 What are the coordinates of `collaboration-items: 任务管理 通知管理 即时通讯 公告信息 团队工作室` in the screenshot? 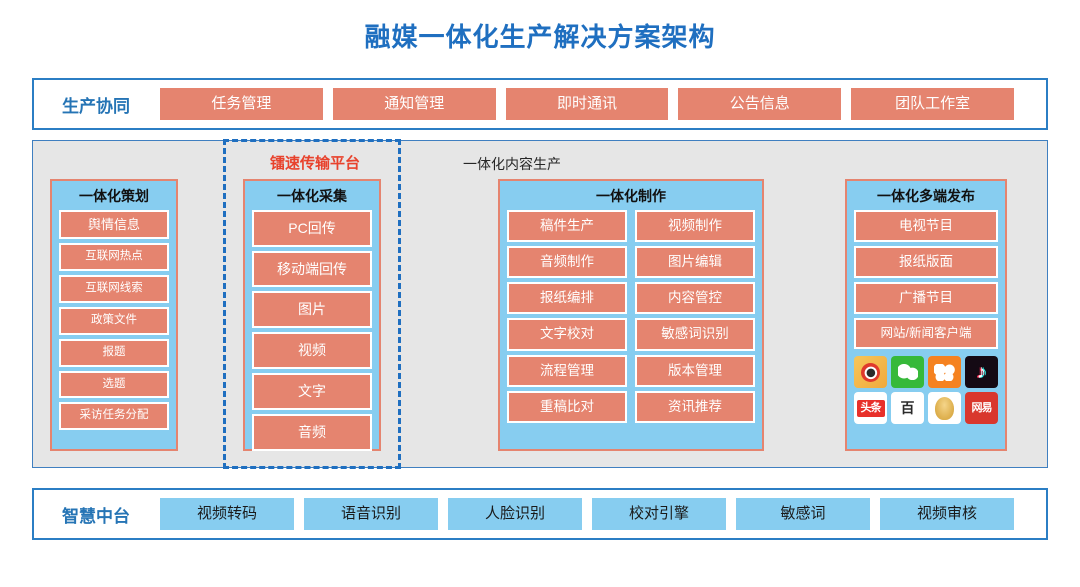 It's located at (596, 104).